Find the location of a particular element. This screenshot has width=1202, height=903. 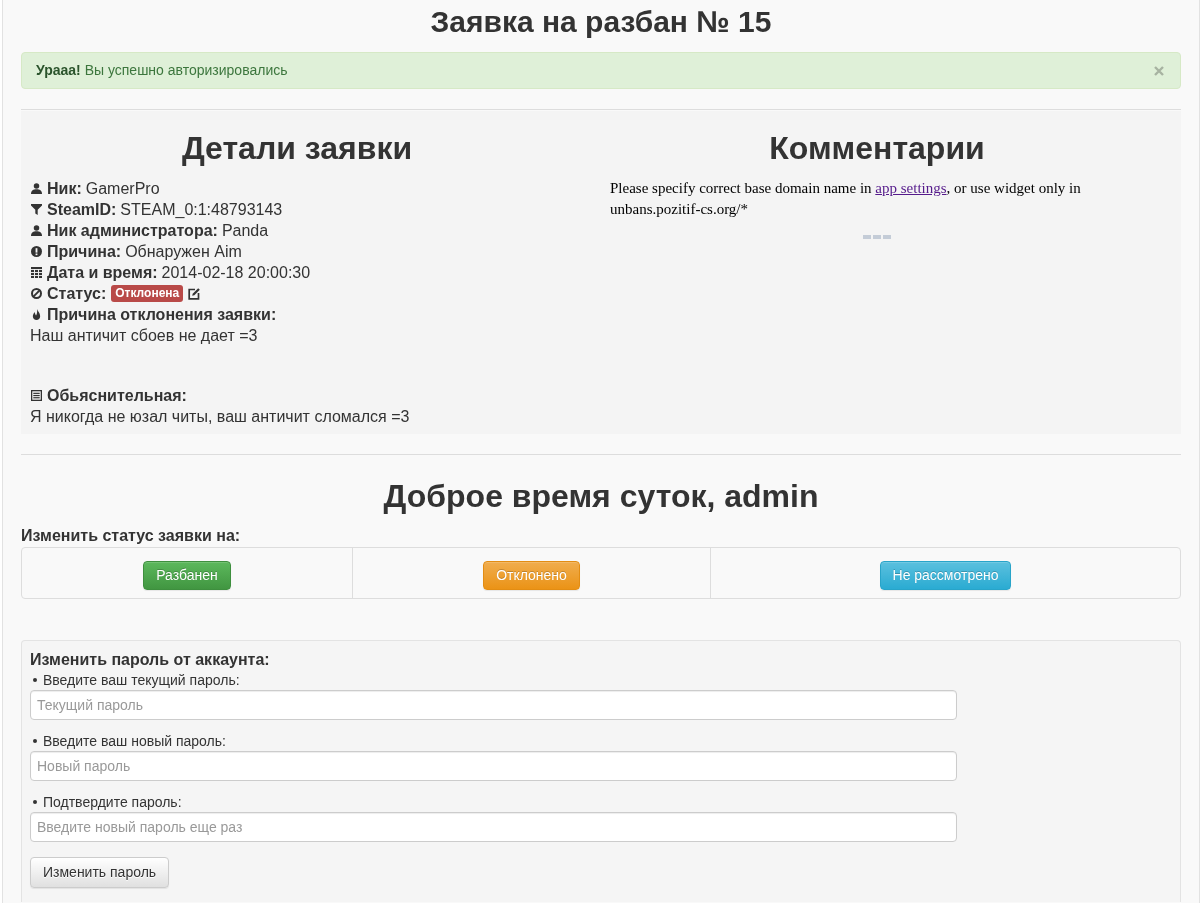

settings-link: app settings is located at coordinates (911, 188).